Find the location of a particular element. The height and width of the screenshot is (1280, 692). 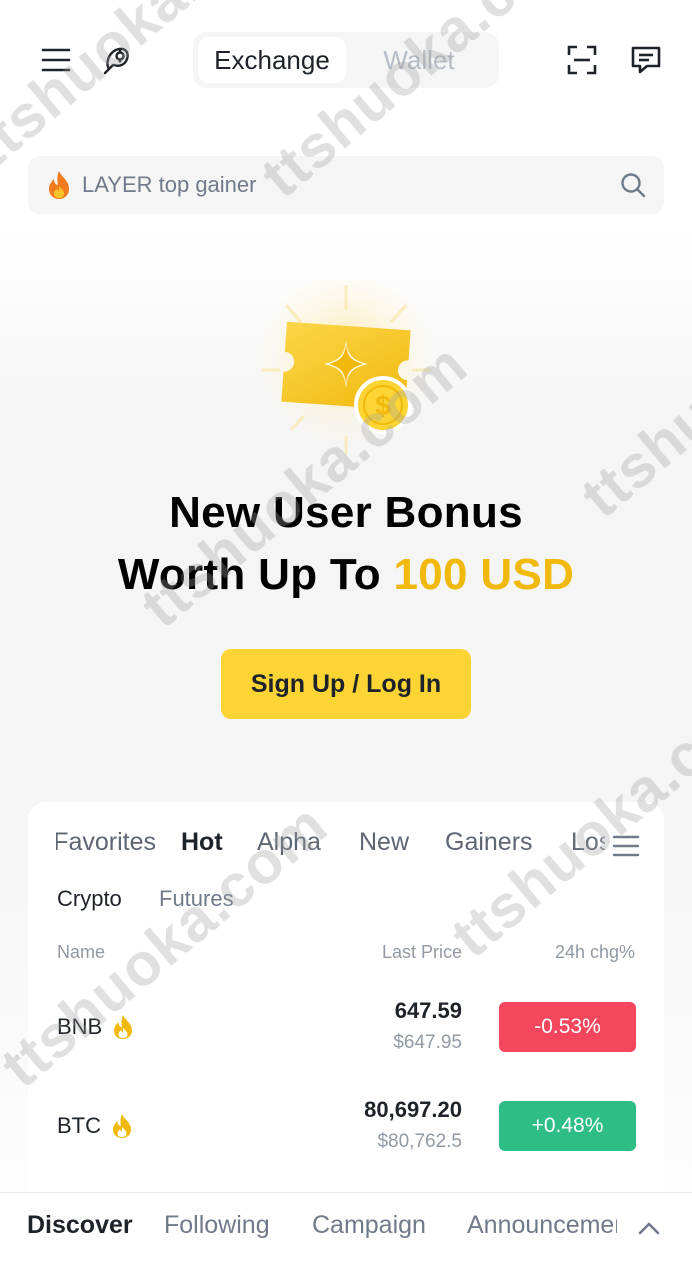

watermark: ttshuoka.com is located at coordinates (630, 375).